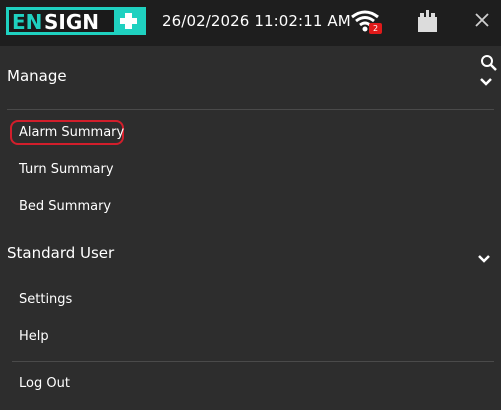  Describe the element at coordinates (428, 21) in the screenshot. I see `battery-icon` at that location.